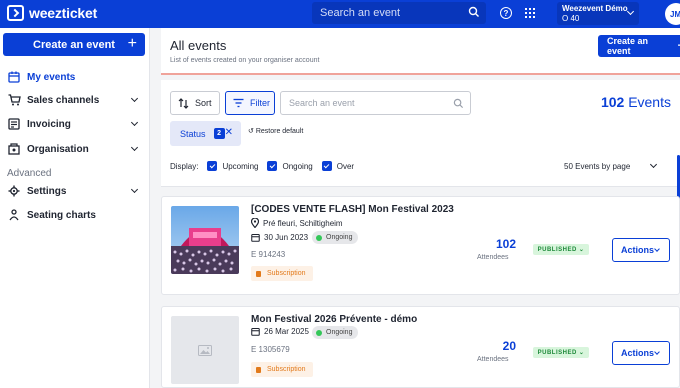 The width and height of the screenshot is (680, 388). Describe the element at coordinates (29, 173) in the screenshot. I see `sidebar-section-advanced: Advanced` at that location.